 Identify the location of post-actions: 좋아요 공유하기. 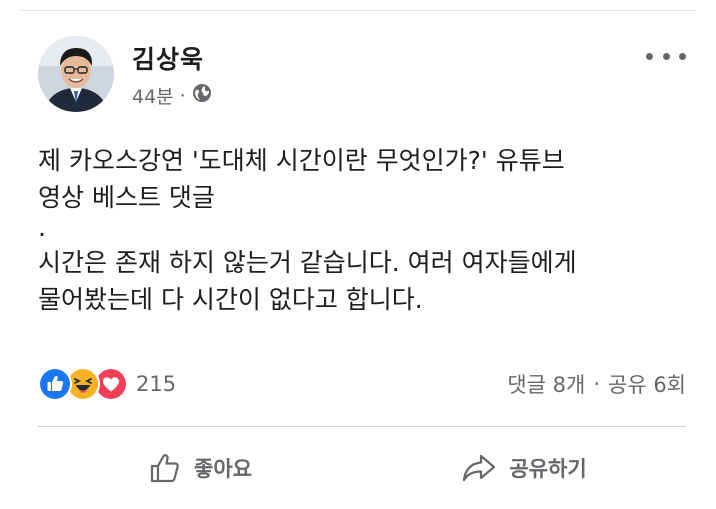
(362, 468).